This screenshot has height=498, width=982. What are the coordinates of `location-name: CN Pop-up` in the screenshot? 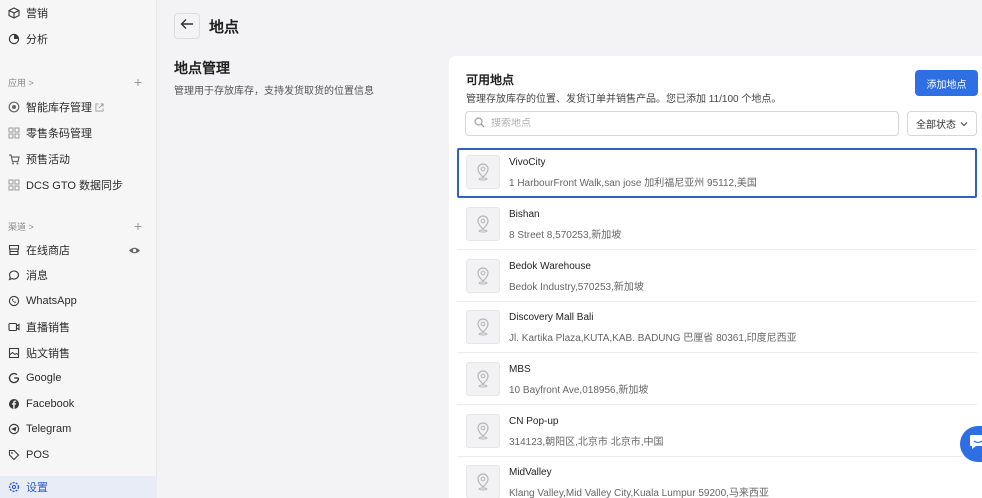 It's located at (534, 421).